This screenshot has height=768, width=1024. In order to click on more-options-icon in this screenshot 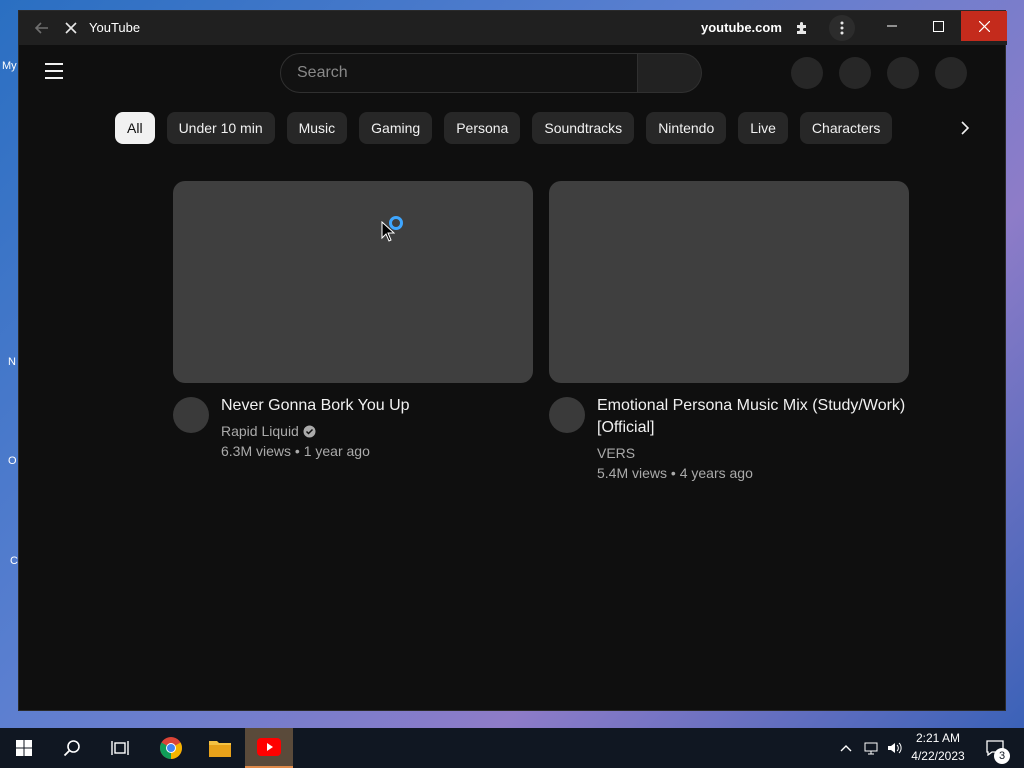, I will do `click(842, 28)`.